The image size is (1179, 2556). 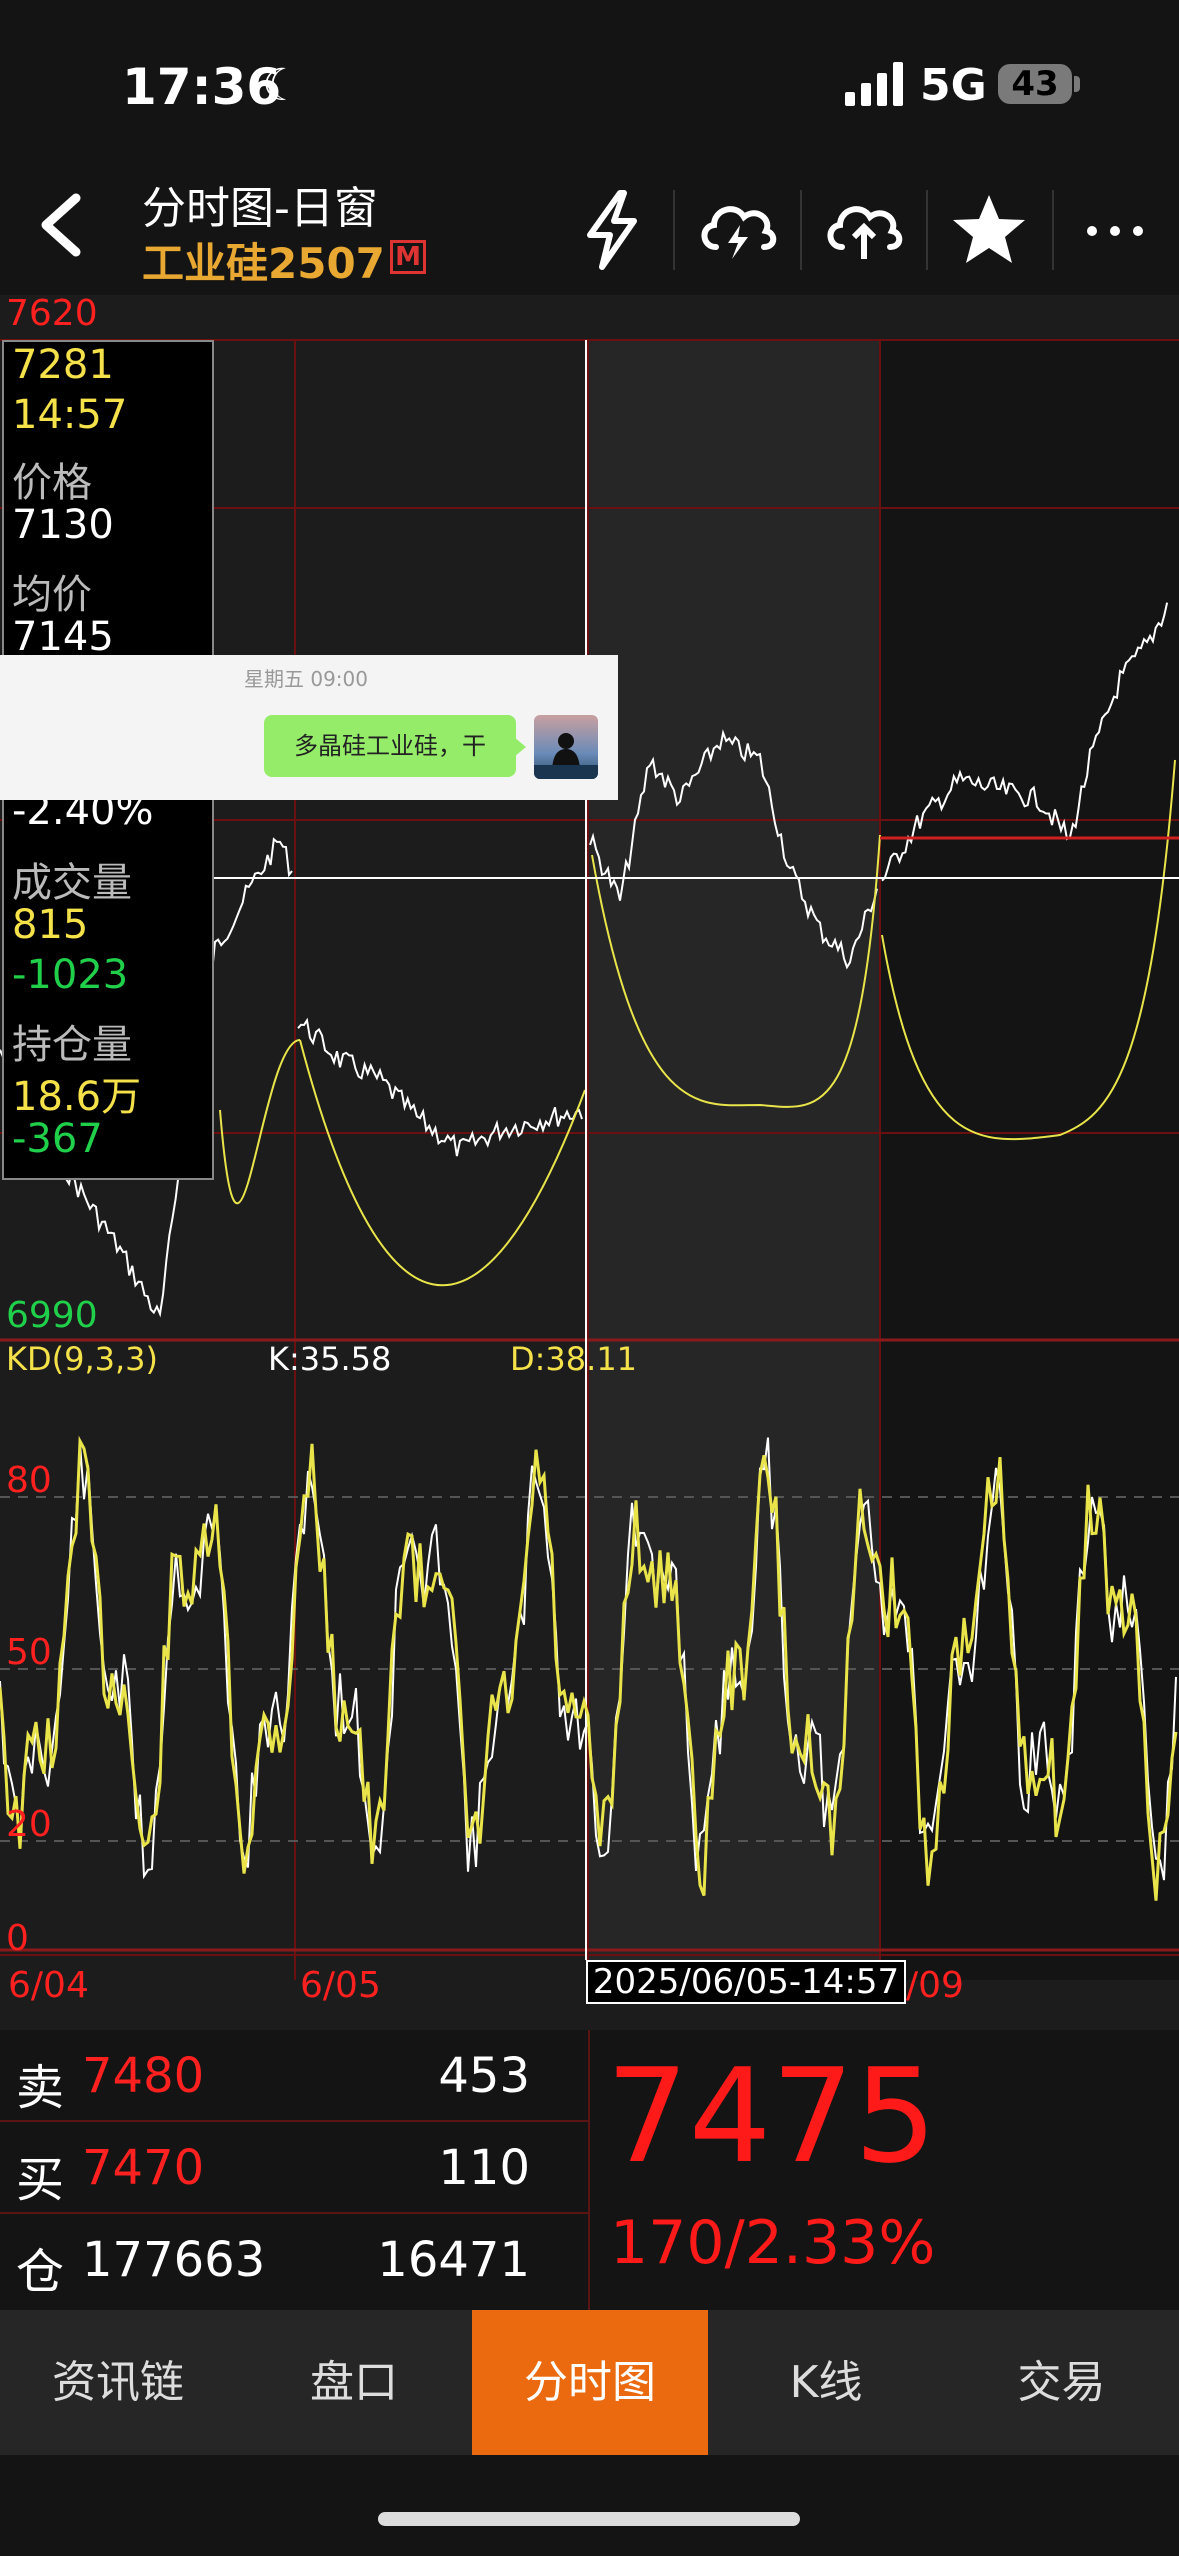 I want to click on buy-qty: 110, so click(x=484, y=2168).